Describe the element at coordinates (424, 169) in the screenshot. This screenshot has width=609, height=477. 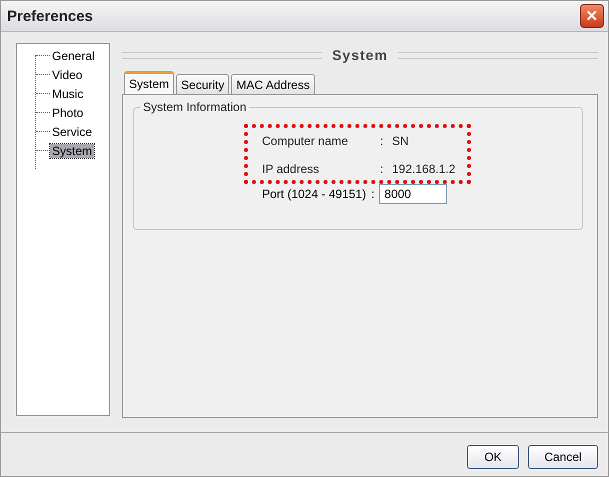
I see `field-value: 192.168.1.2` at that location.